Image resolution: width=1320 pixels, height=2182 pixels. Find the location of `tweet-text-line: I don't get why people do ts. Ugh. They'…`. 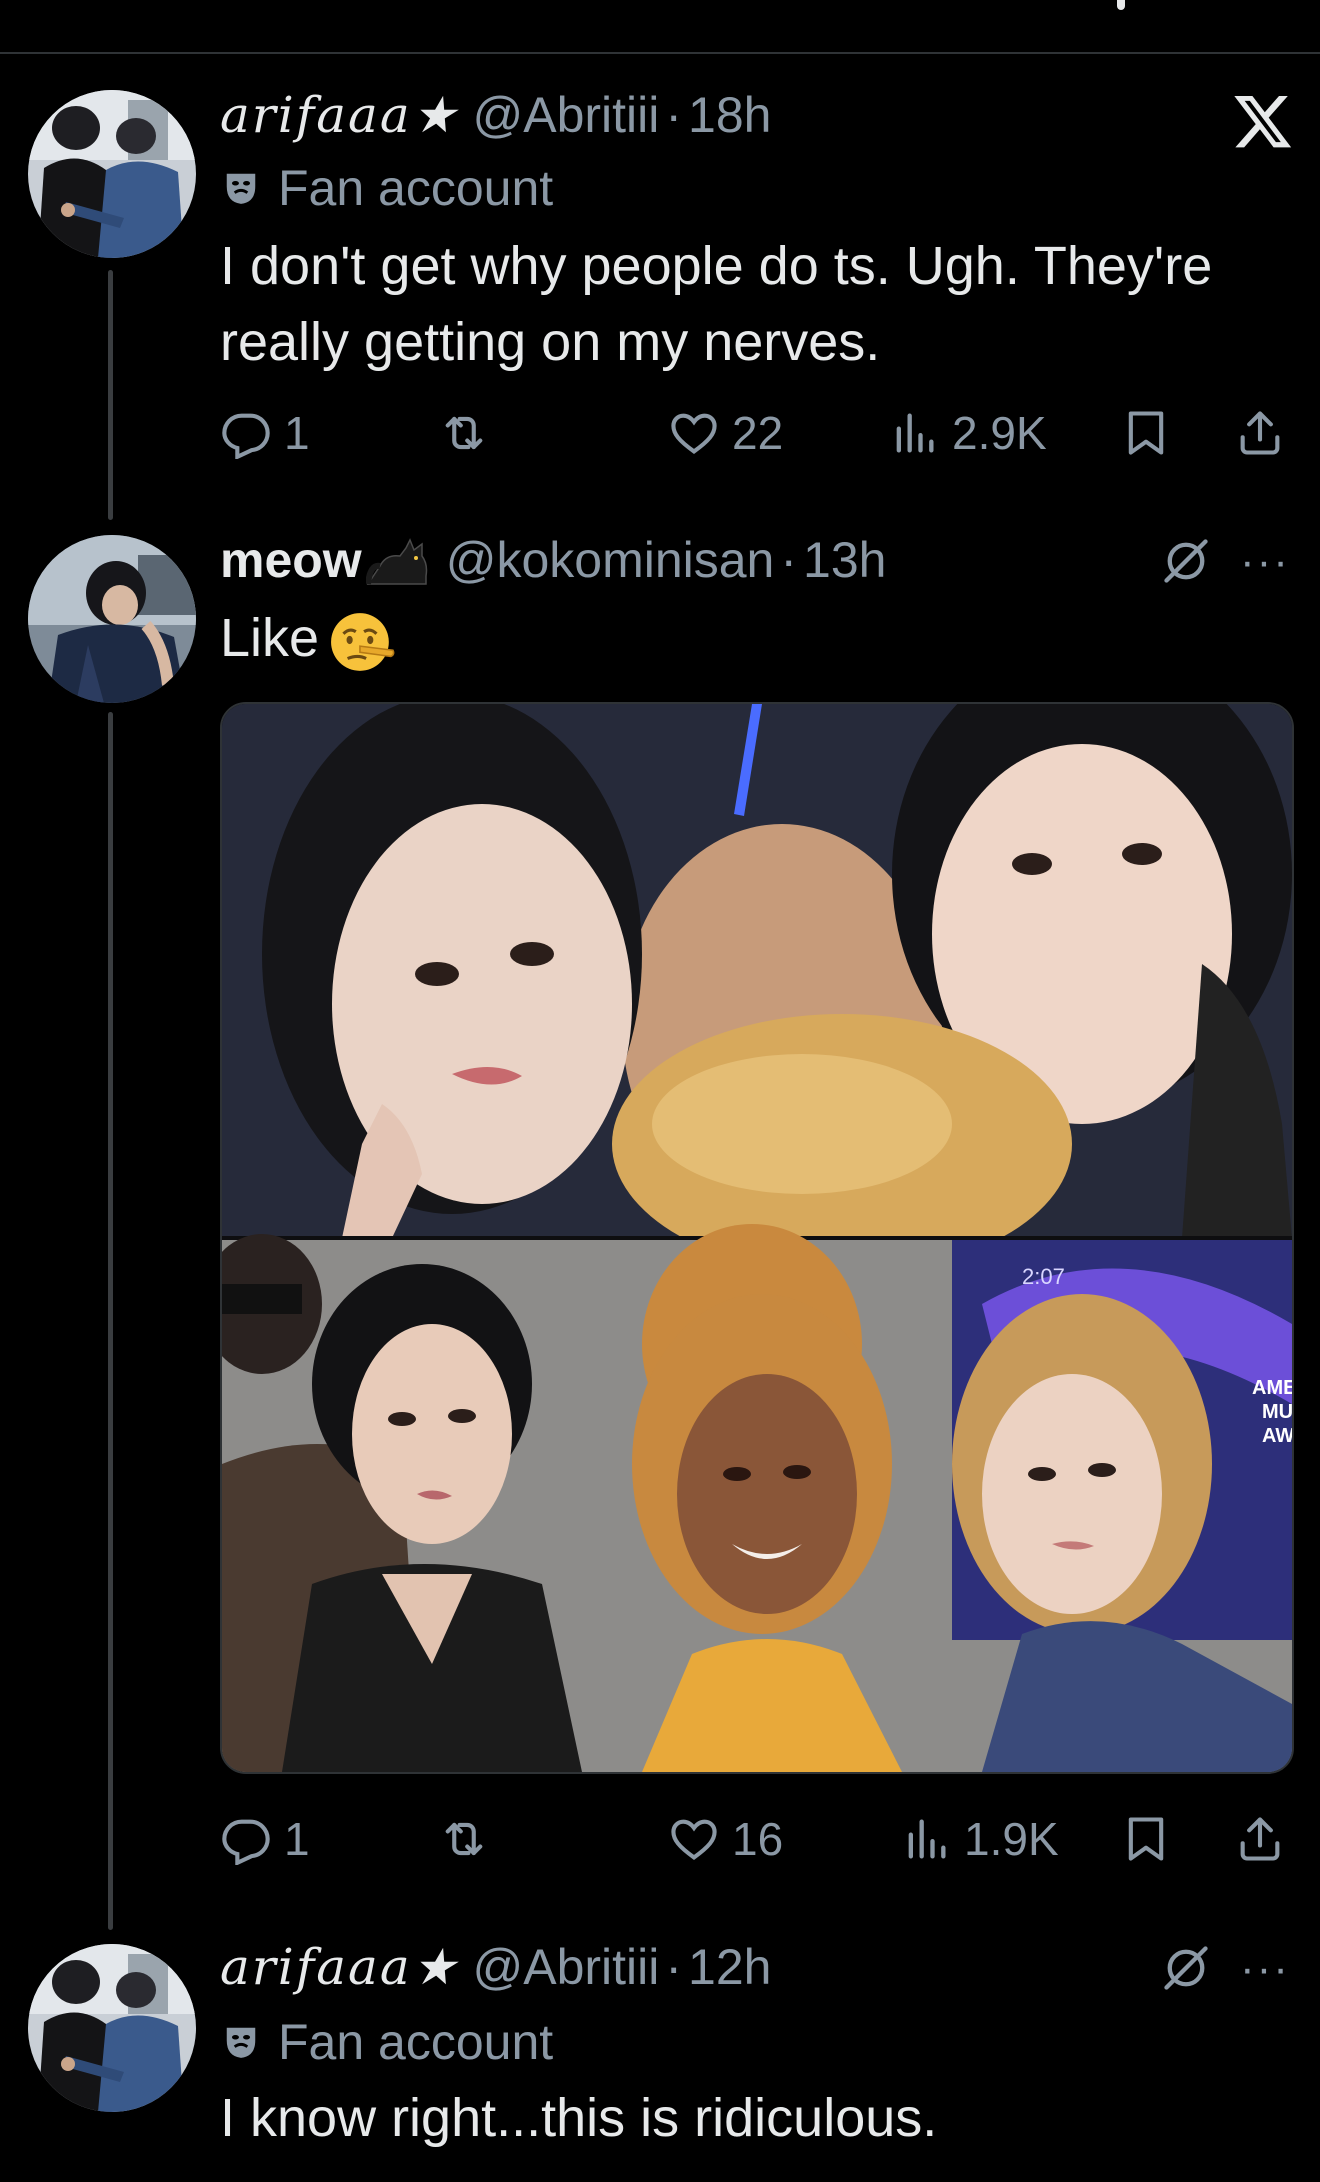

tweet-text-line: I don't get why people do ts. Ugh. They'… is located at coordinates (716, 266).